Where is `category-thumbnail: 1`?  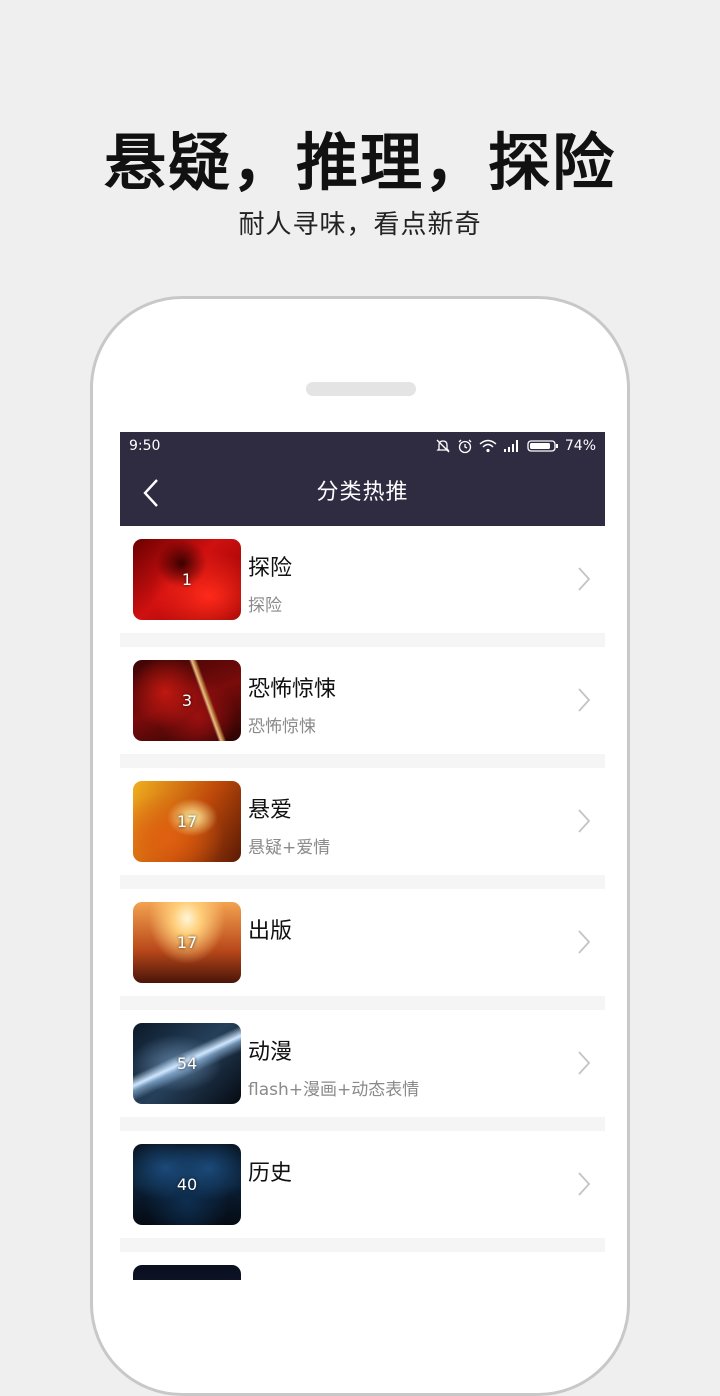 category-thumbnail: 1 is located at coordinates (187, 579).